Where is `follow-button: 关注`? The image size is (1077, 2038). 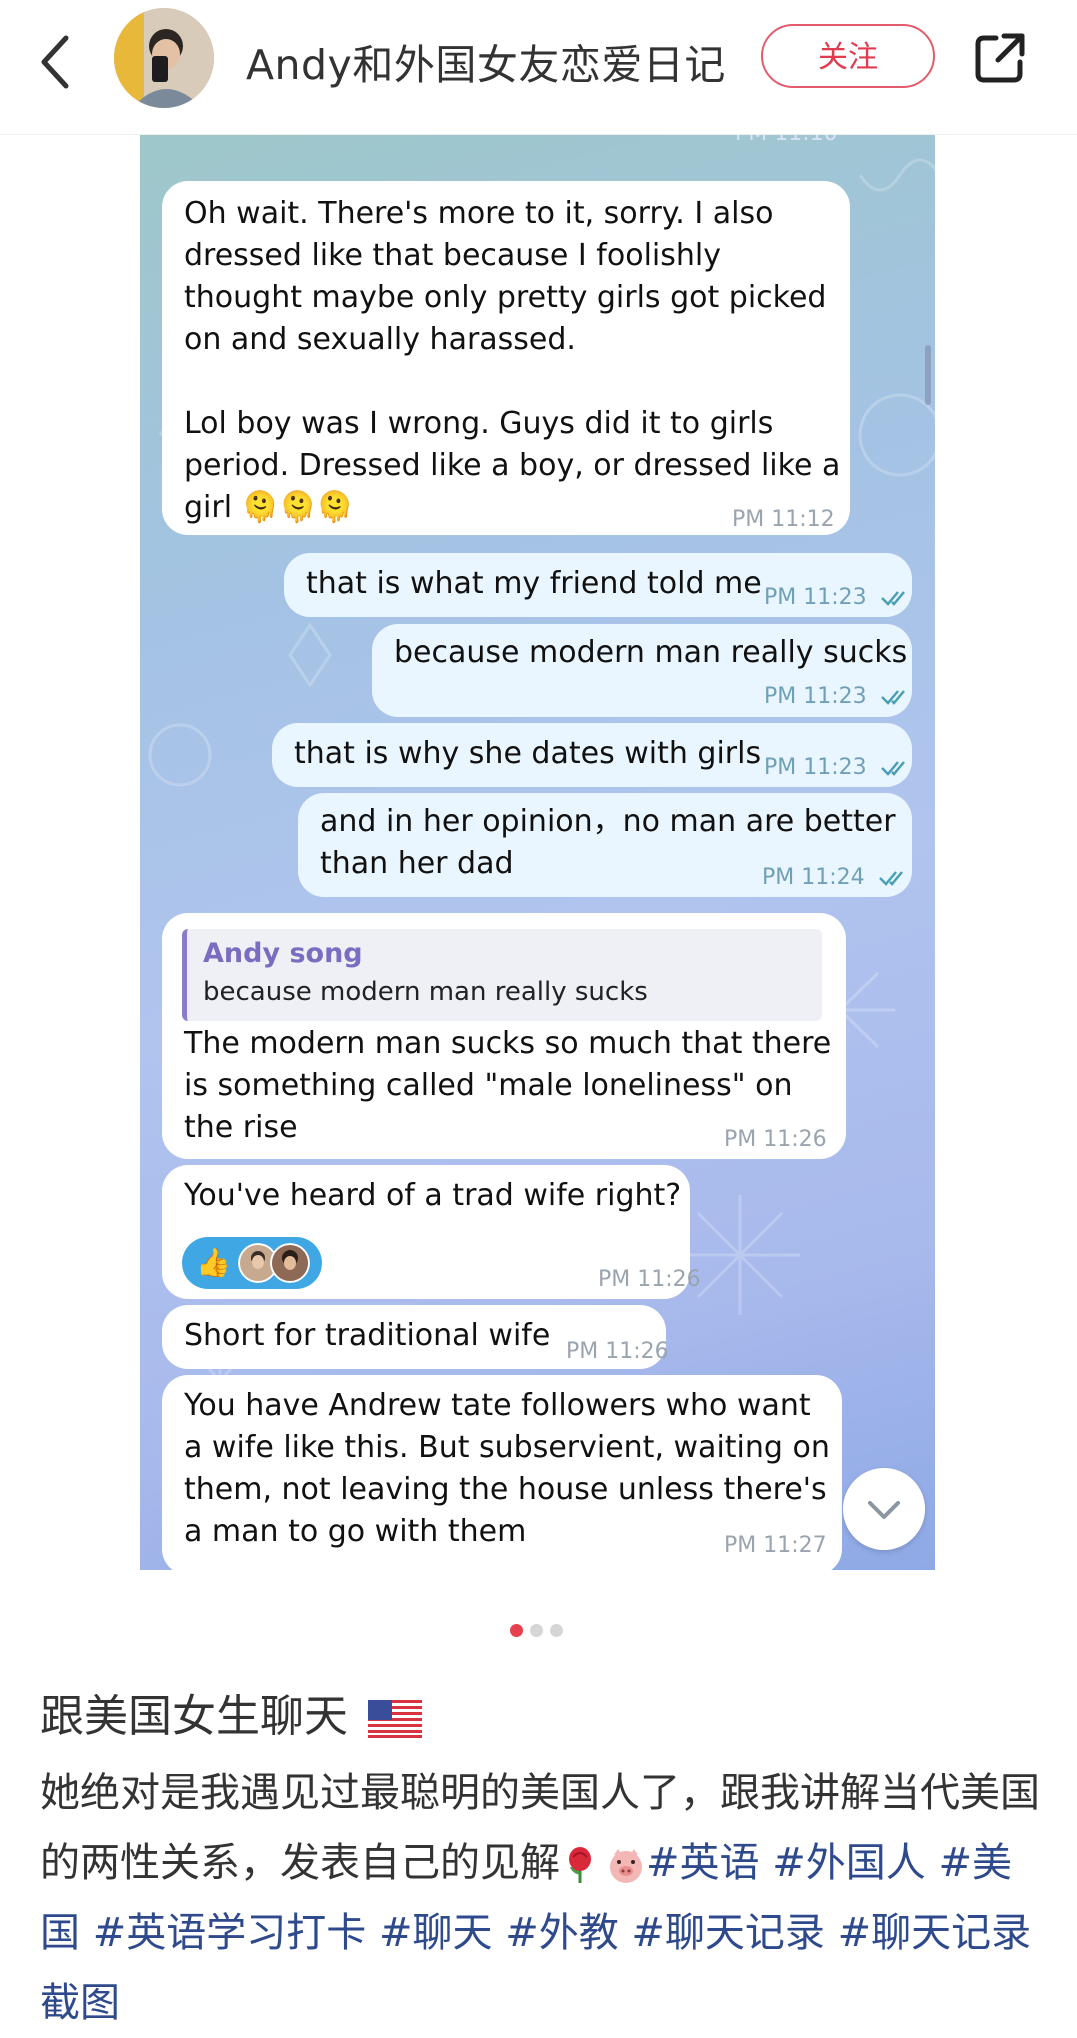
follow-button: 关注 is located at coordinates (848, 56).